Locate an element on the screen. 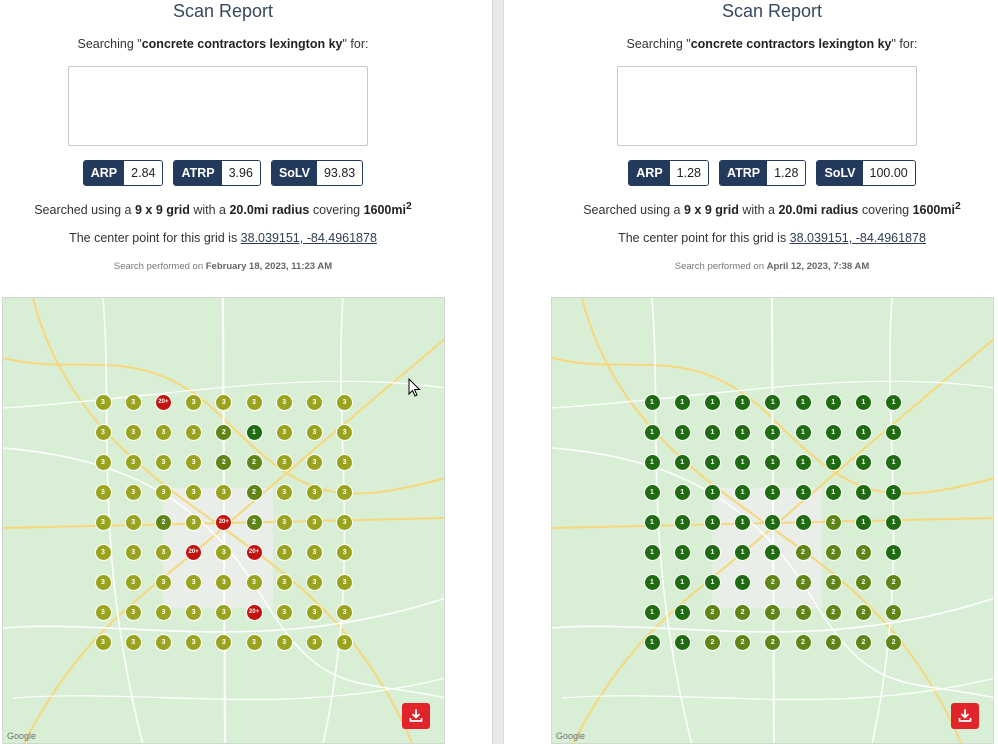 The height and width of the screenshot is (744, 998). center-coordinates-link: 38.039151, -84.4961878 is located at coordinates (858, 238).